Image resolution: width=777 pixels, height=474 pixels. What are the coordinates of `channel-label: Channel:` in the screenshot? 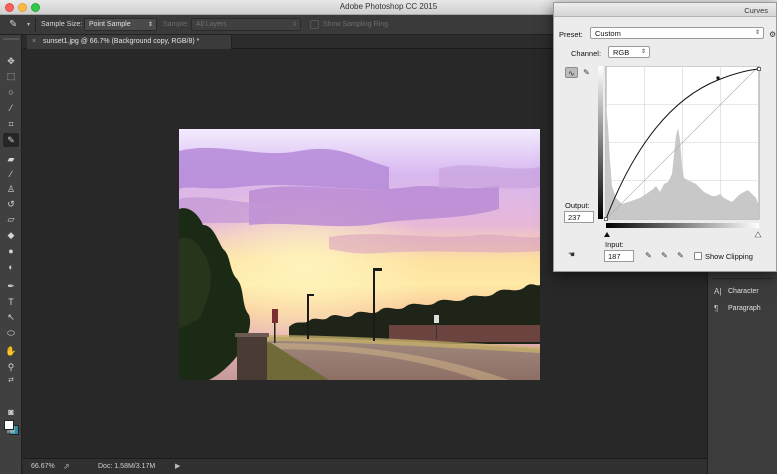 It's located at (586, 53).